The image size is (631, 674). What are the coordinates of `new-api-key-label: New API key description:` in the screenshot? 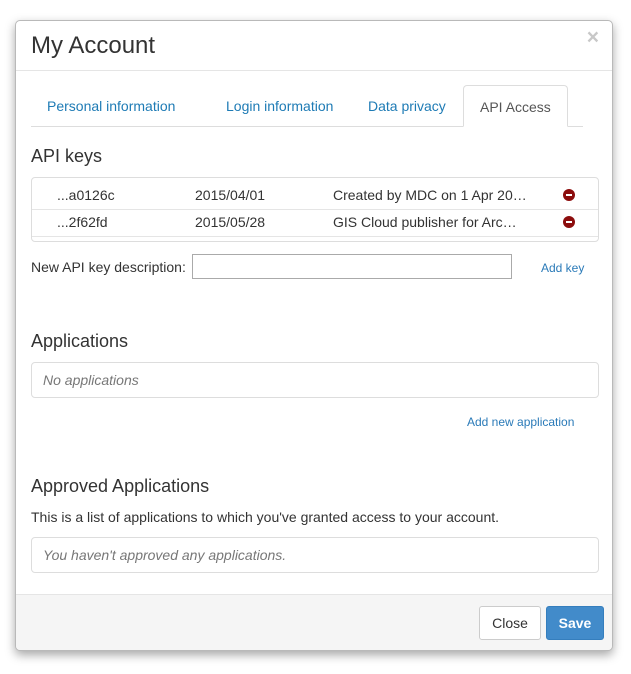 It's located at (108, 267).